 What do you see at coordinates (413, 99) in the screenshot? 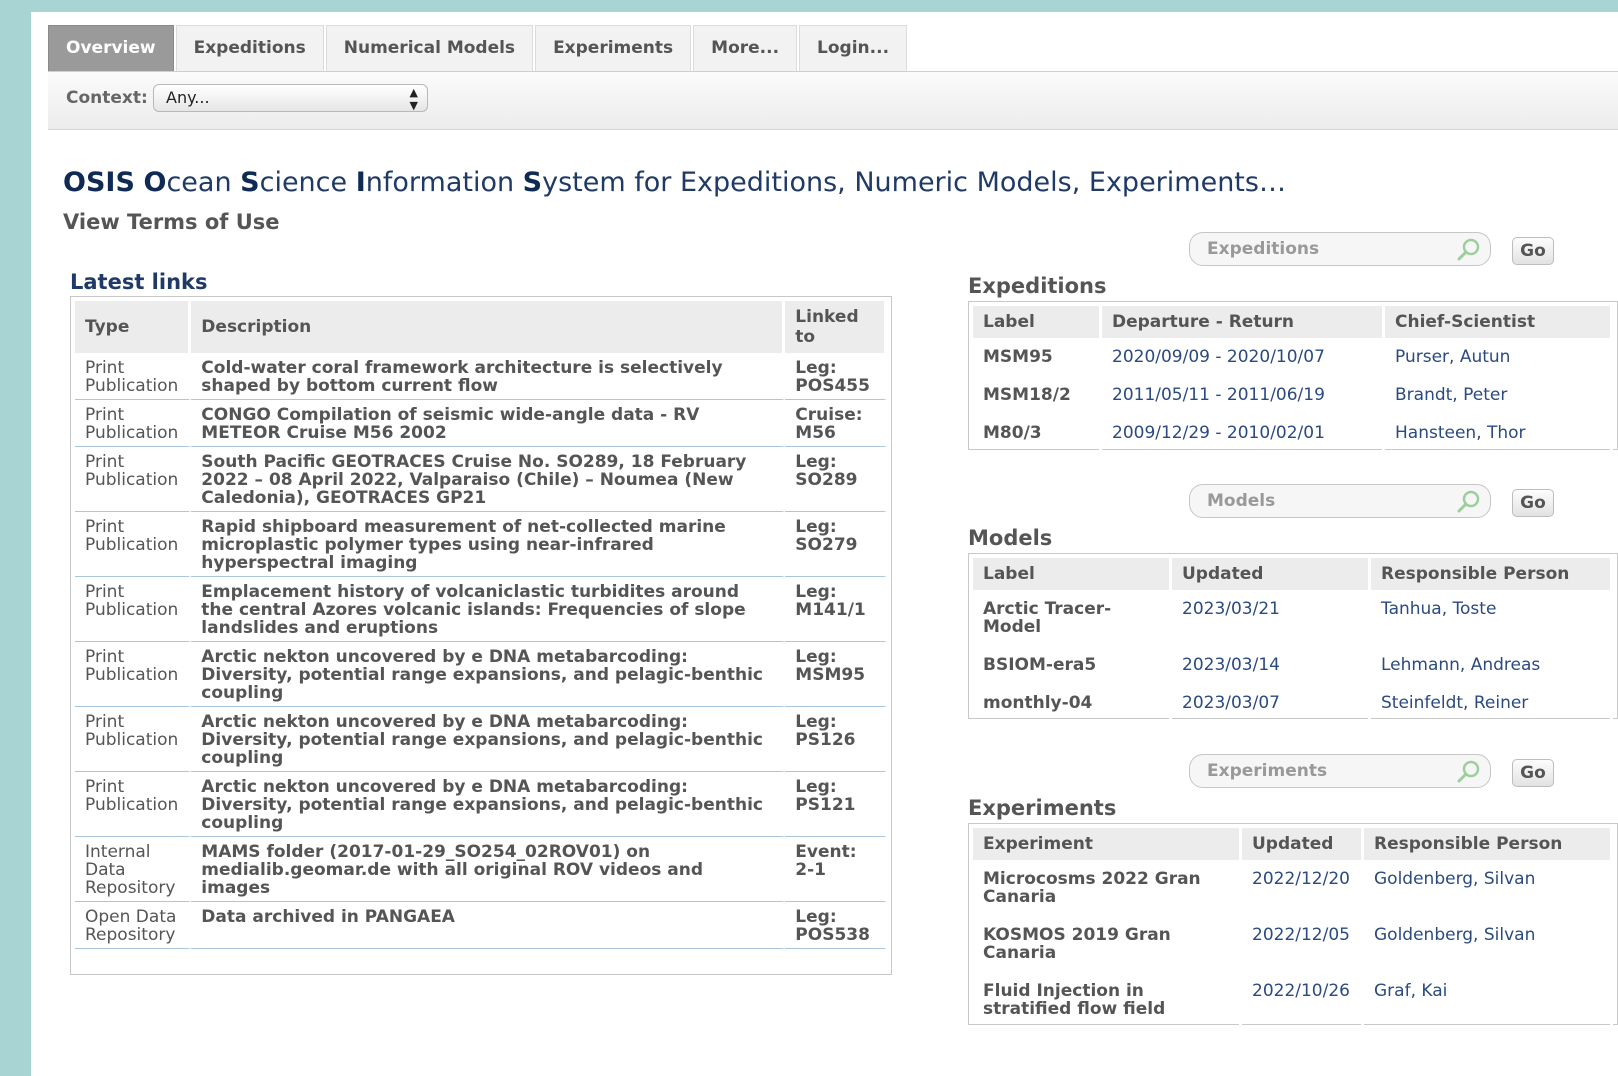
I see `select-arrows-icon: ▲ ▼` at bounding box center [413, 99].